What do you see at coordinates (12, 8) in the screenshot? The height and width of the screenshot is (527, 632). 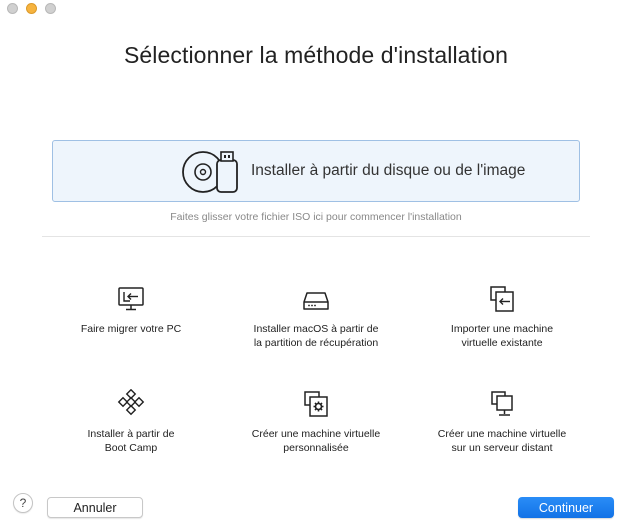 I see `close-window-button` at bounding box center [12, 8].